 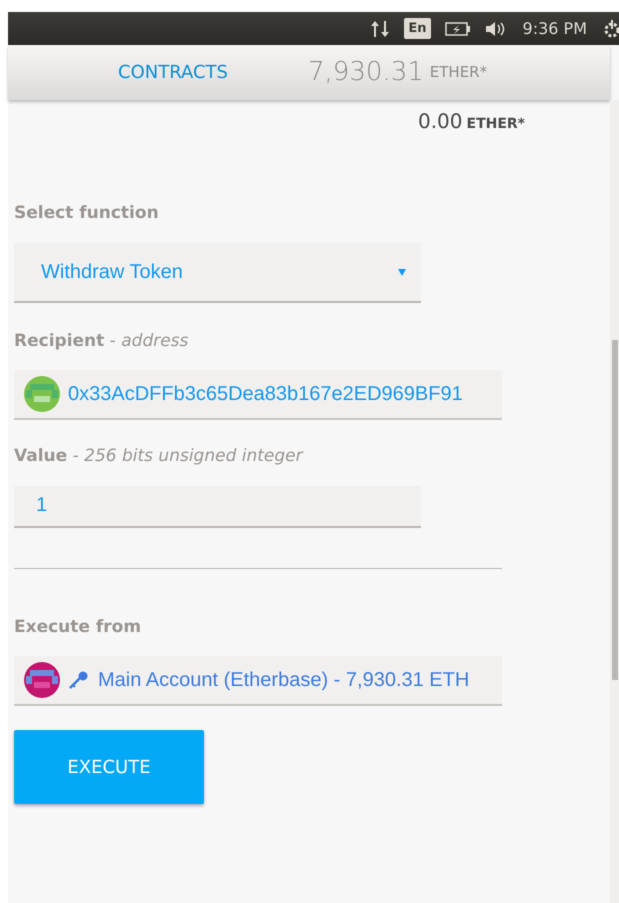 I want to click on select-value: Withdraw Token, so click(x=112, y=272).